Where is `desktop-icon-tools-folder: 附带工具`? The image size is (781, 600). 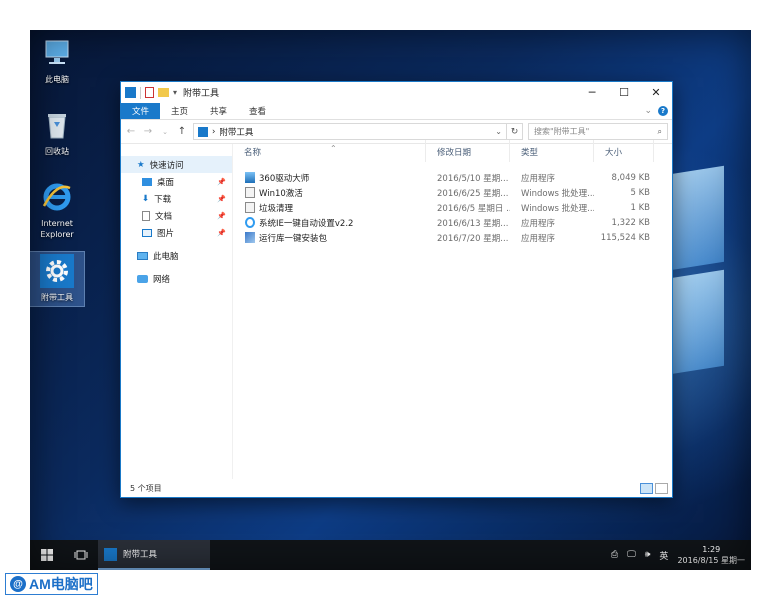 desktop-icon-tools-folder: 附带工具 is located at coordinates (57, 279).